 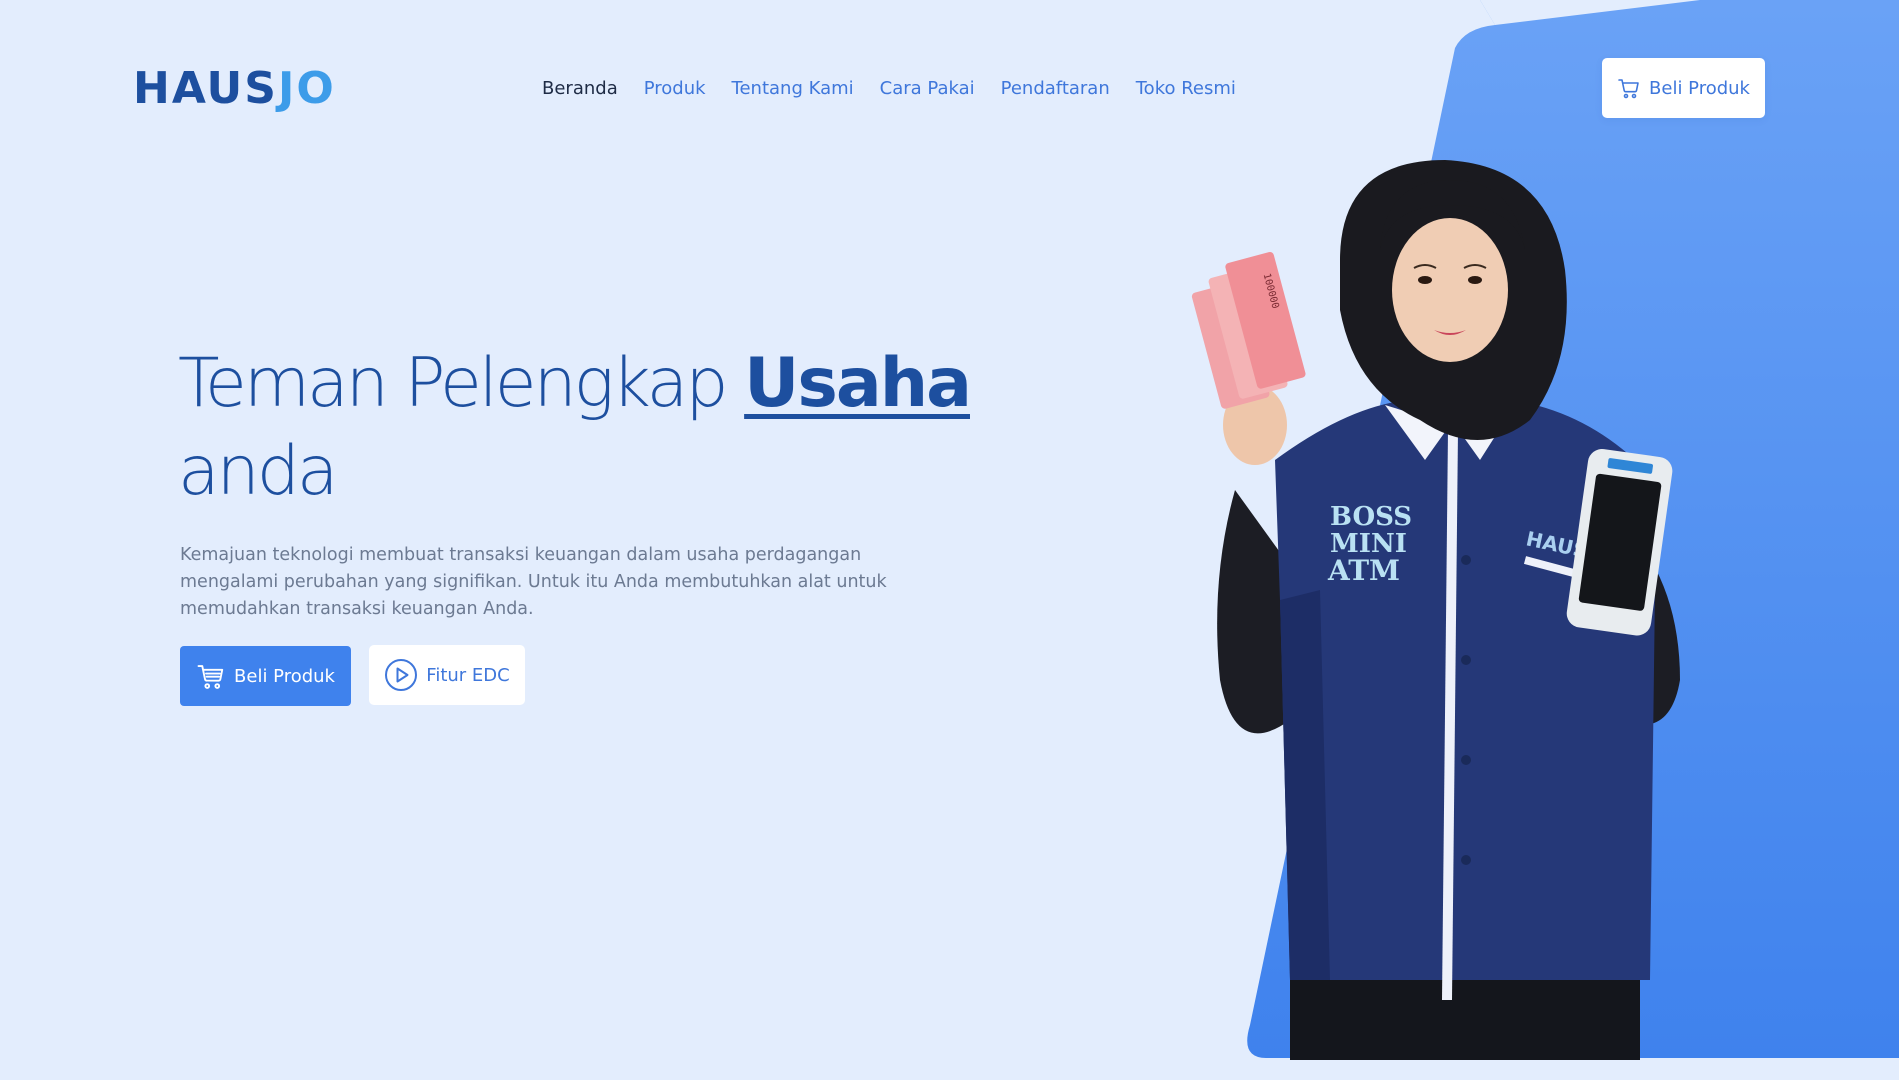 I want to click on nav-item-produk: Produk, so click(x=675, y=89).